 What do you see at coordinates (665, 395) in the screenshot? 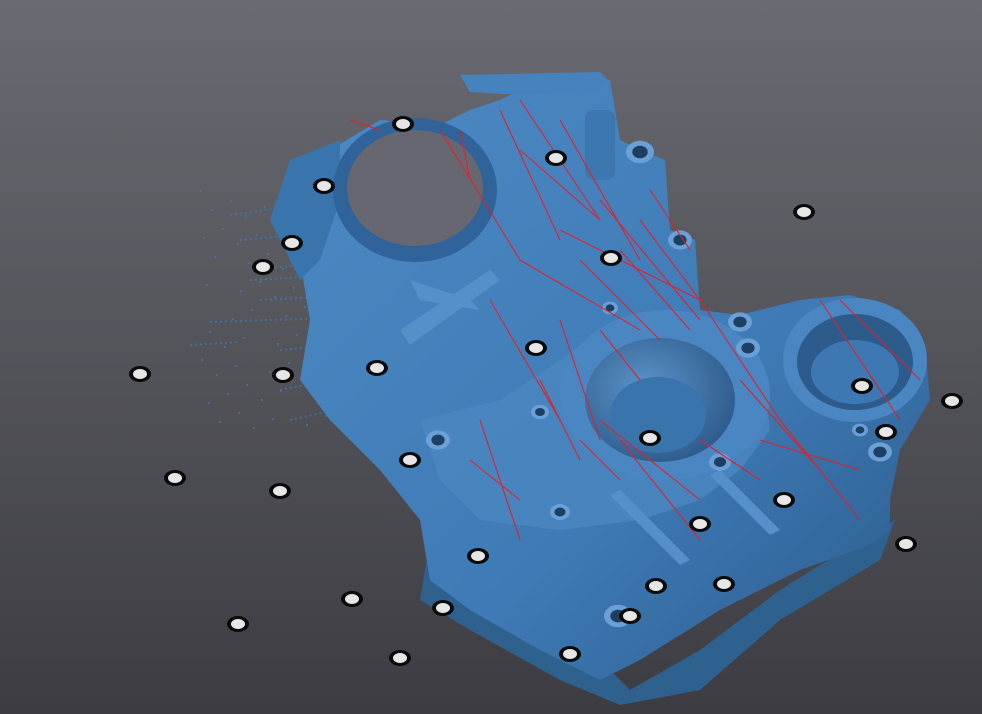
I see `center-bore` at bounding box center [665, 395].